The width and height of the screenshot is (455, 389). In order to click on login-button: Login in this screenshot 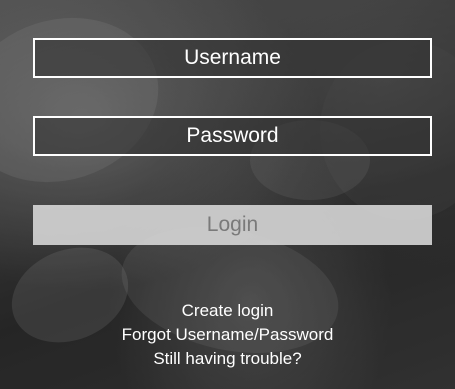, I will do `click(232, 225)`.